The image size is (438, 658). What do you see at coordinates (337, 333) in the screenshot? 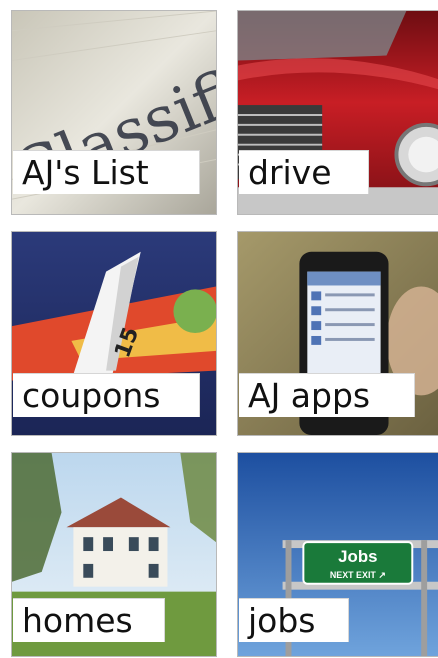
I see `tile-aj-apps: AJ apps` at bounding box center [337, 333].